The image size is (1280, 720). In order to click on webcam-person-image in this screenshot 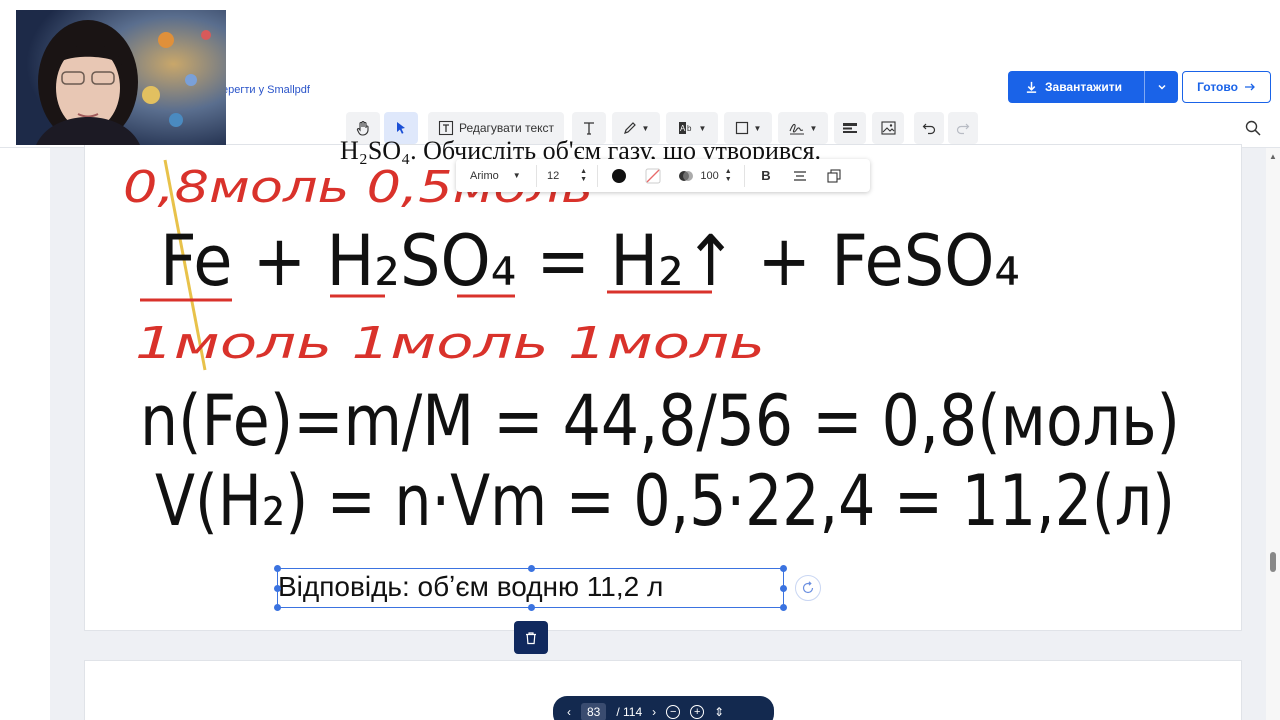, I will do `click(121, 77)`.